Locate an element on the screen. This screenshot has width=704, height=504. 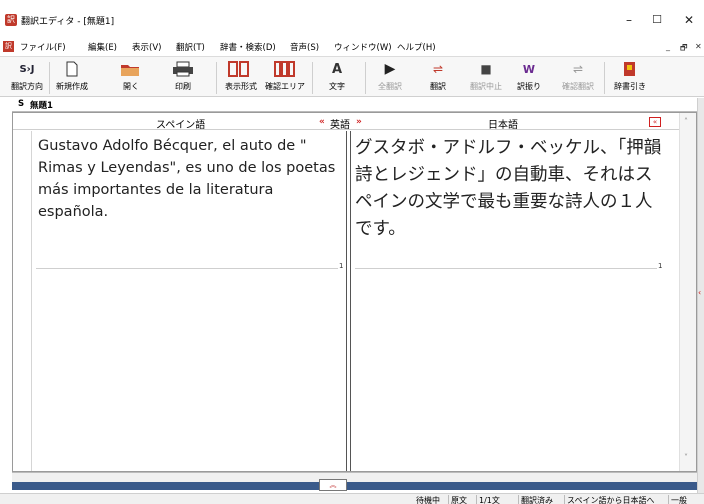
new-button: 新規作成 is located at coordinates (72, 75).